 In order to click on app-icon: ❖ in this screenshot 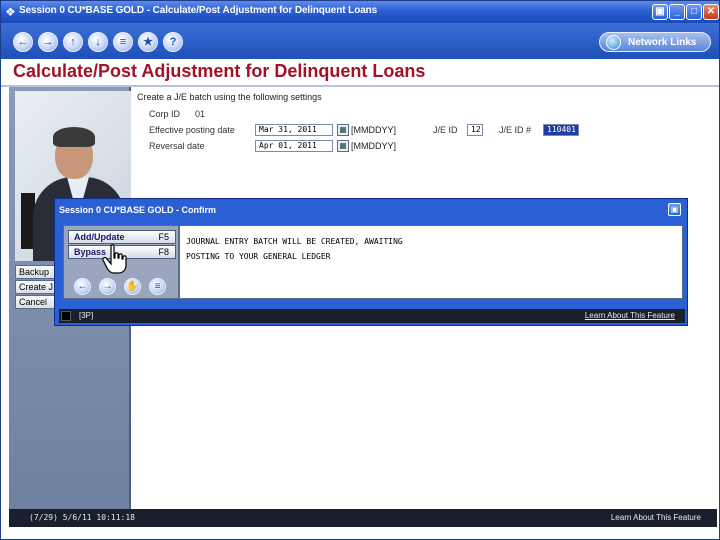, I will do `click(10, 12)`.